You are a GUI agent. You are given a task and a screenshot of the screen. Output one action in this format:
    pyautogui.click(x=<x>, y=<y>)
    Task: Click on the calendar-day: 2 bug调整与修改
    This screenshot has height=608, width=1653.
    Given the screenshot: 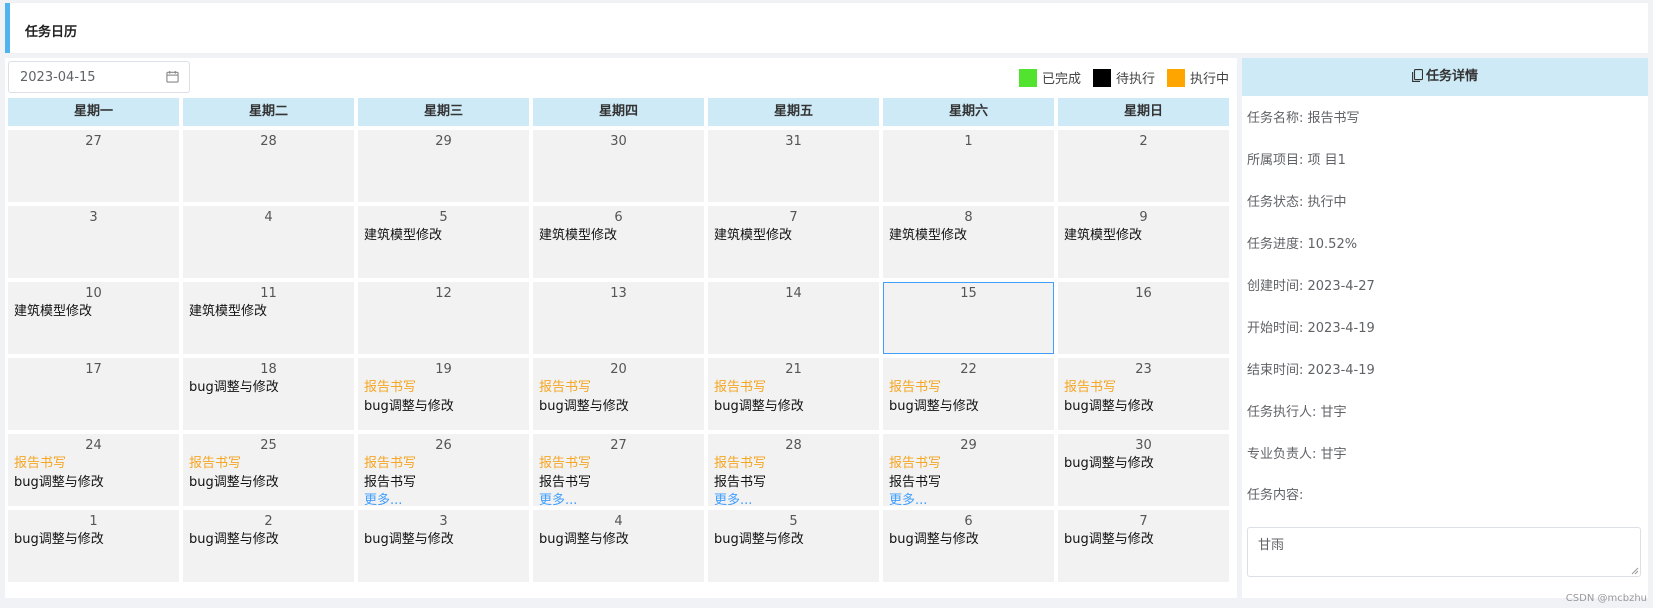 What is the action you would take?
    pyautogui.click(x=268, y=546)
    